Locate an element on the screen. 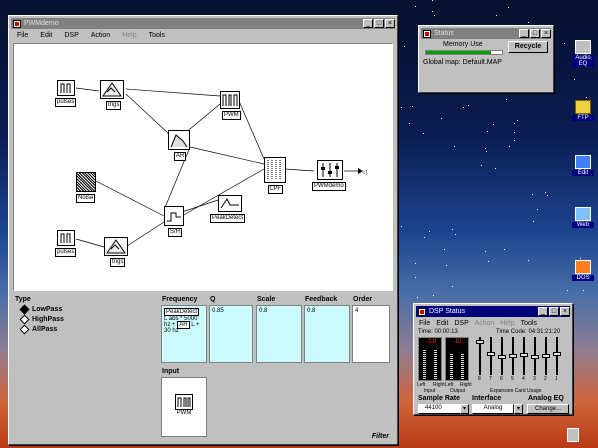  node-pwm is located at coordinates (230, 100).